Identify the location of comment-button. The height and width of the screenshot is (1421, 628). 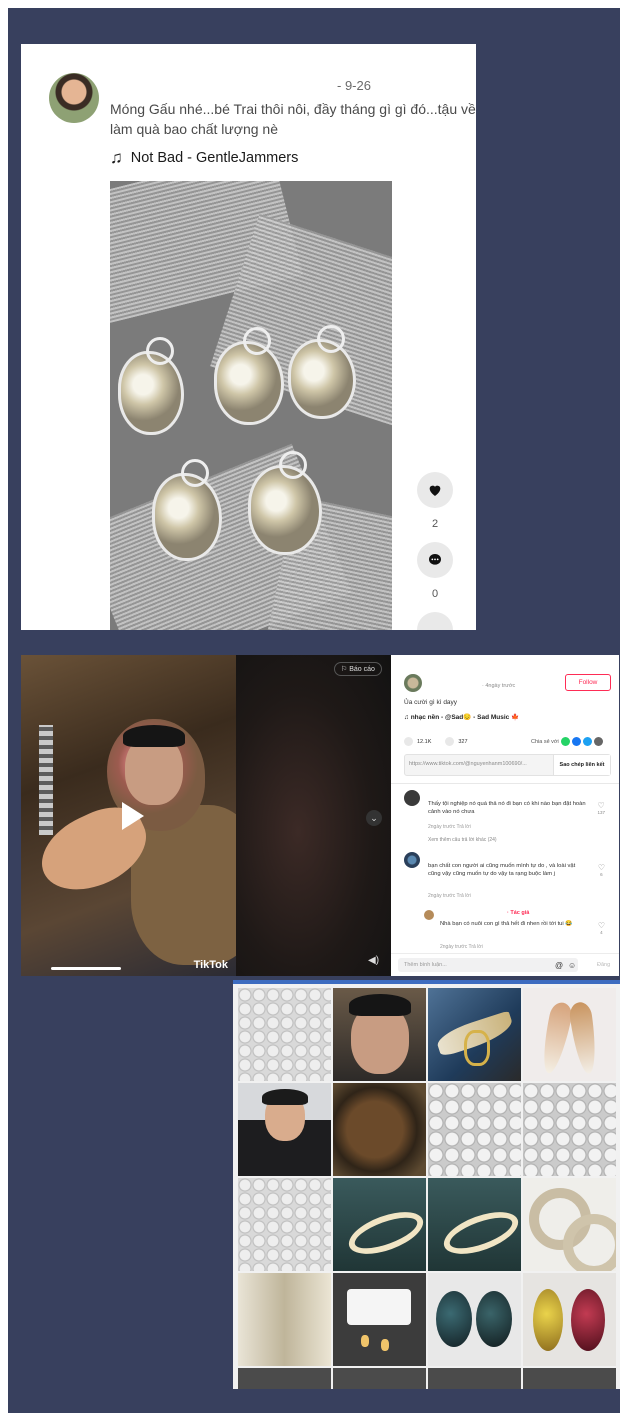
(435, 560).